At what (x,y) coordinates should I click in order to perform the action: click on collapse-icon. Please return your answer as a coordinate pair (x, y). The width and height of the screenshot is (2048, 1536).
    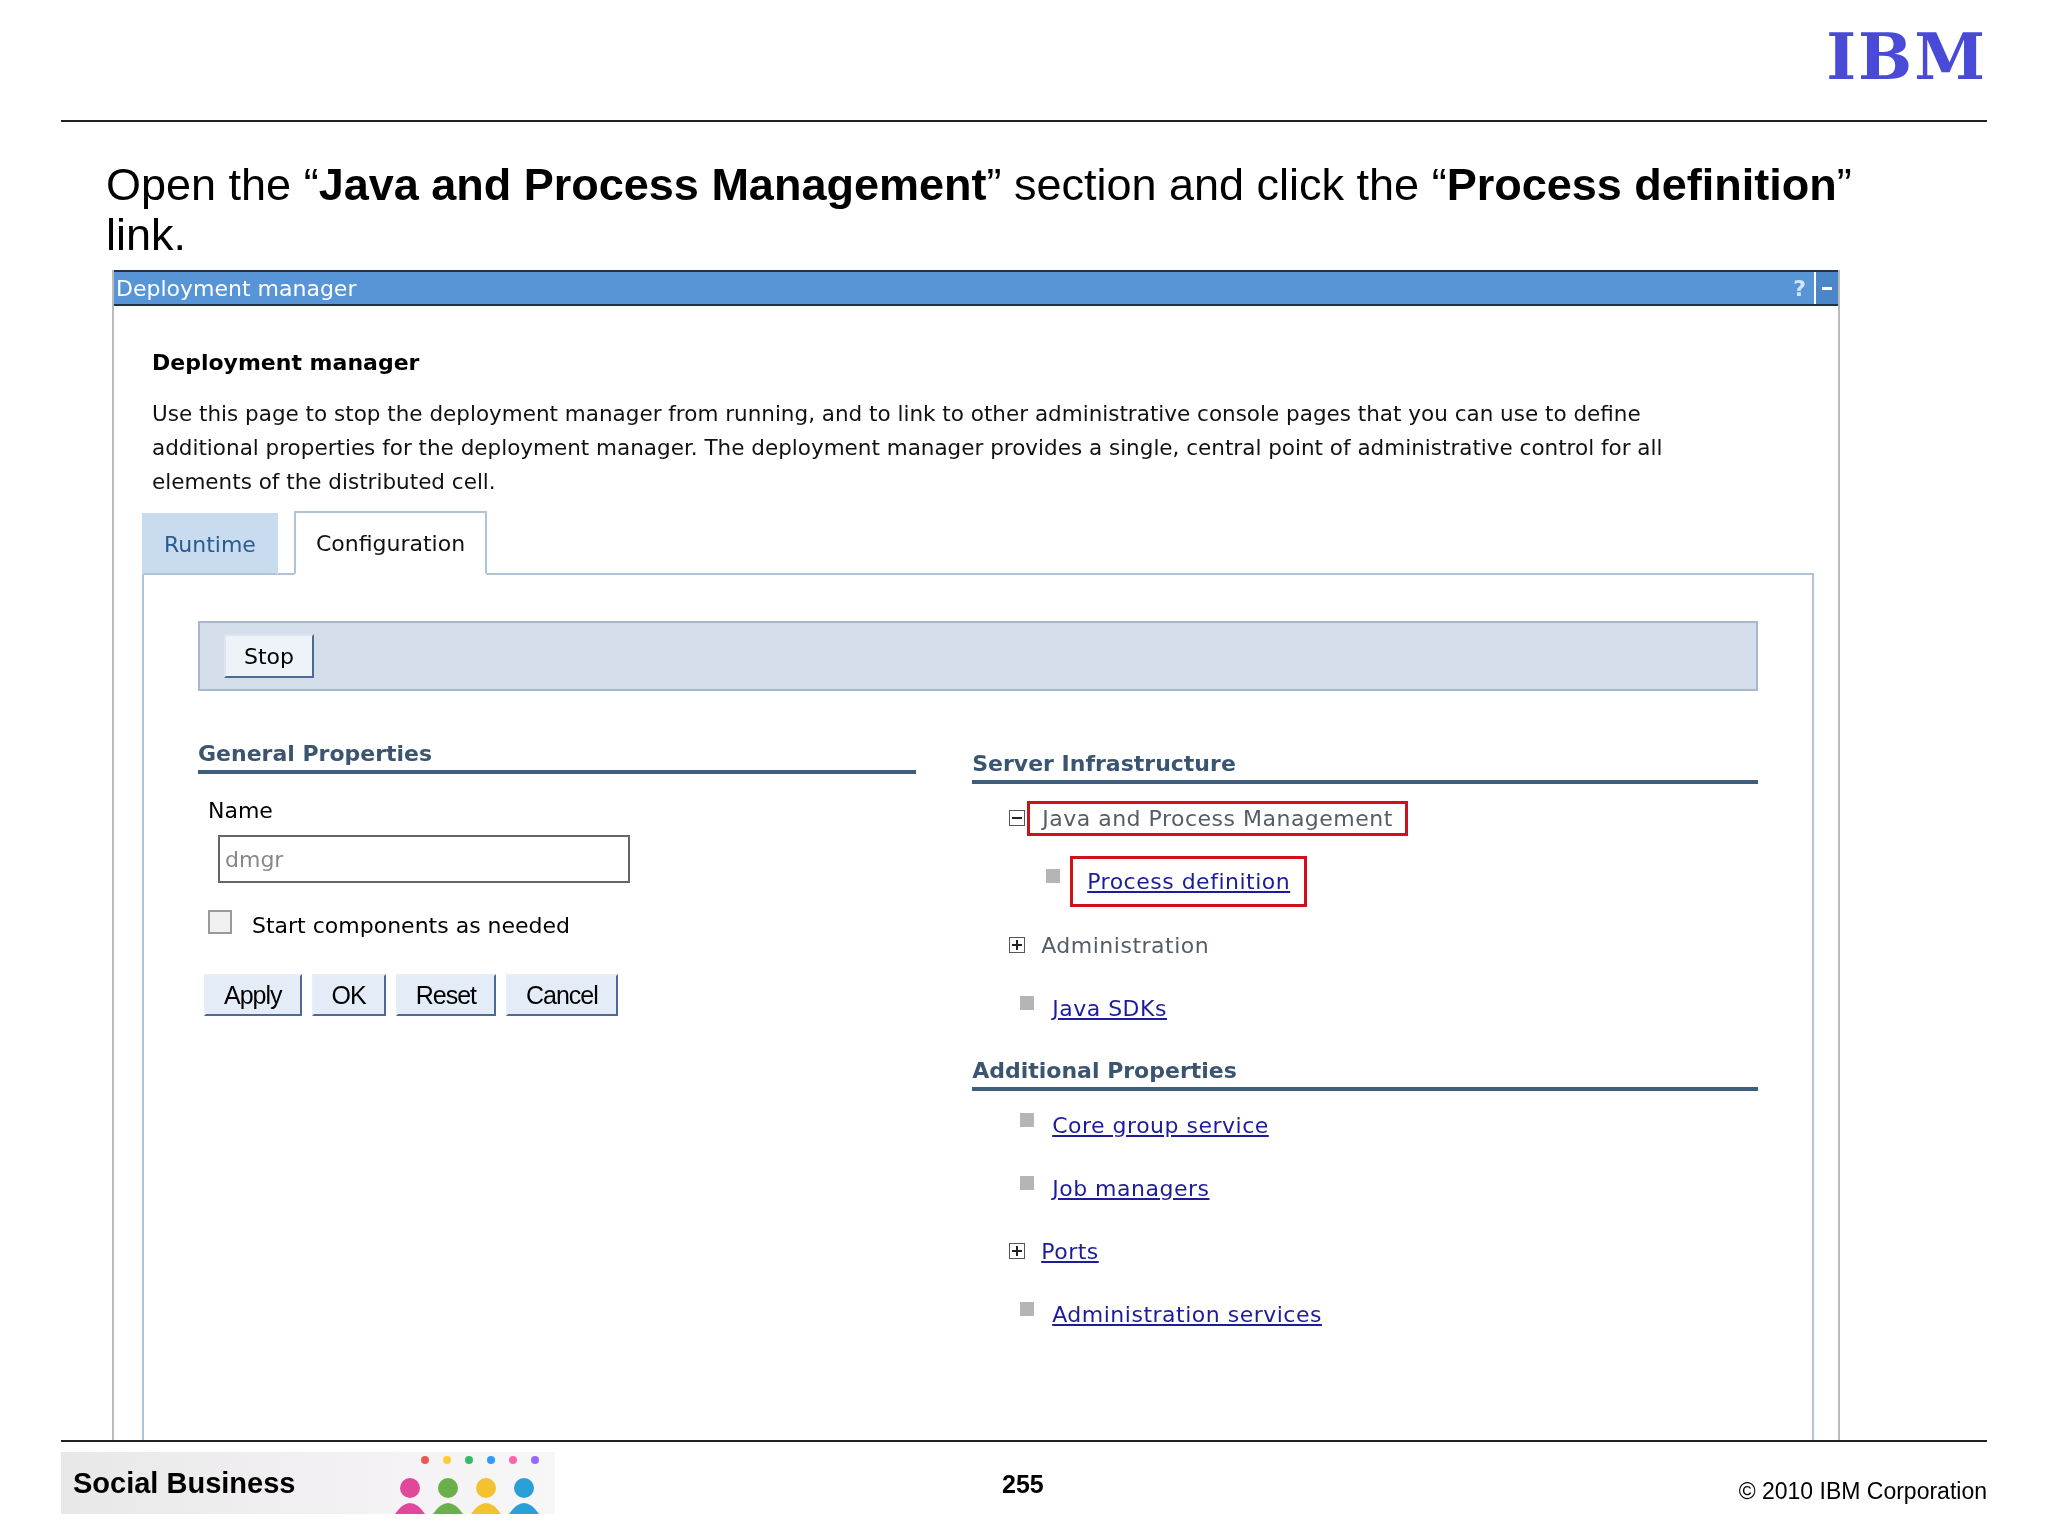
    Looking at the image, I should click on (1017, 818).